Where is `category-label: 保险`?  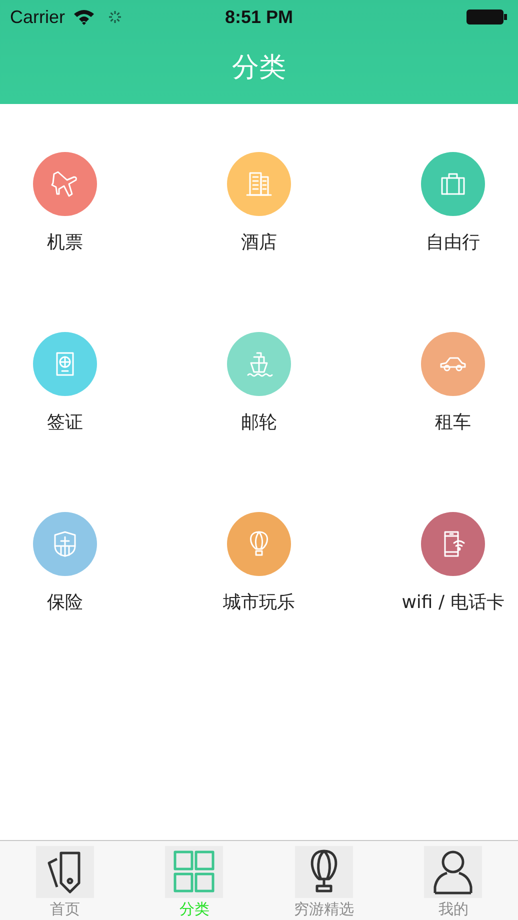 category-label: 保险 is located at coordinates (65, 602).